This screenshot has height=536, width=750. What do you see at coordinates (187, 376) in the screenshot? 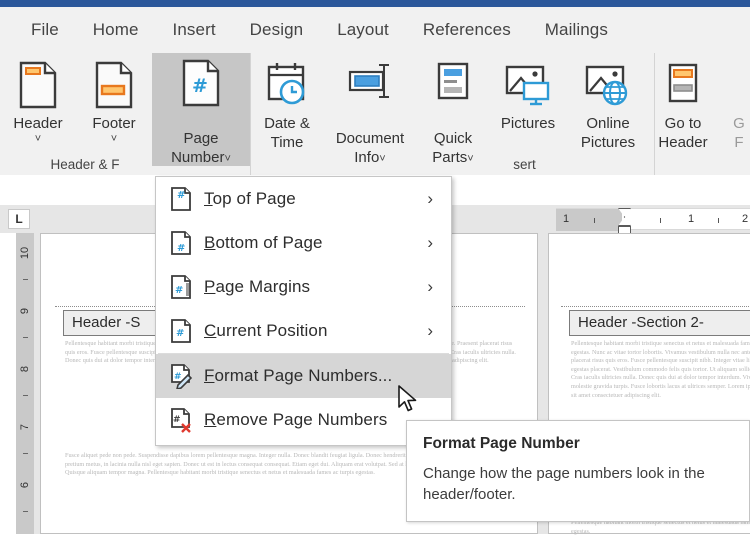
I see `format-page-numbers-icon: #` at bounding box center [187, 376].